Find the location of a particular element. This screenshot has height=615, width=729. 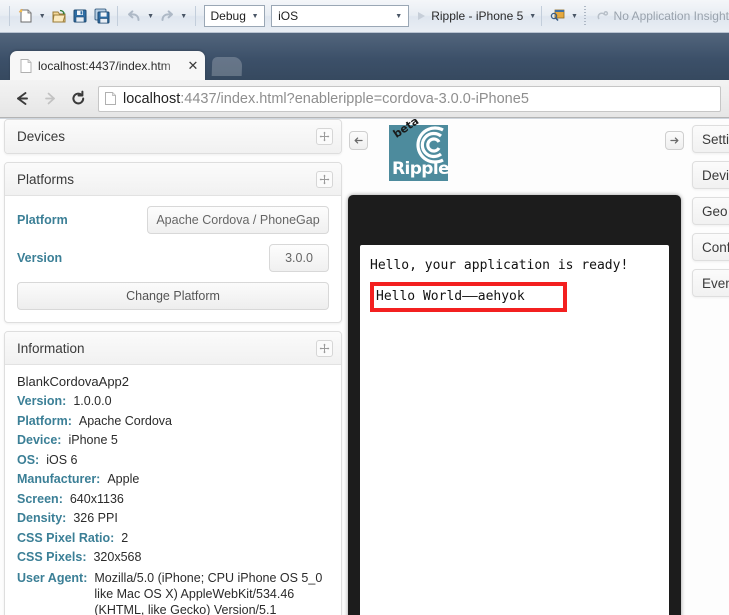

panel-devices-title: Devices is located at coordinates (41, 136).